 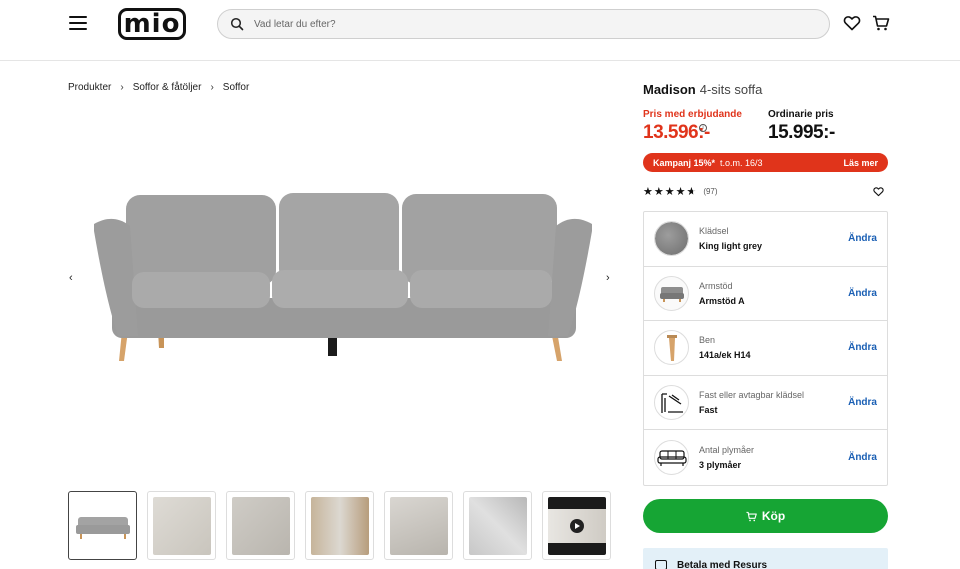 I want to click on sofa-thumbnail-image, so click(x=102, y=527).